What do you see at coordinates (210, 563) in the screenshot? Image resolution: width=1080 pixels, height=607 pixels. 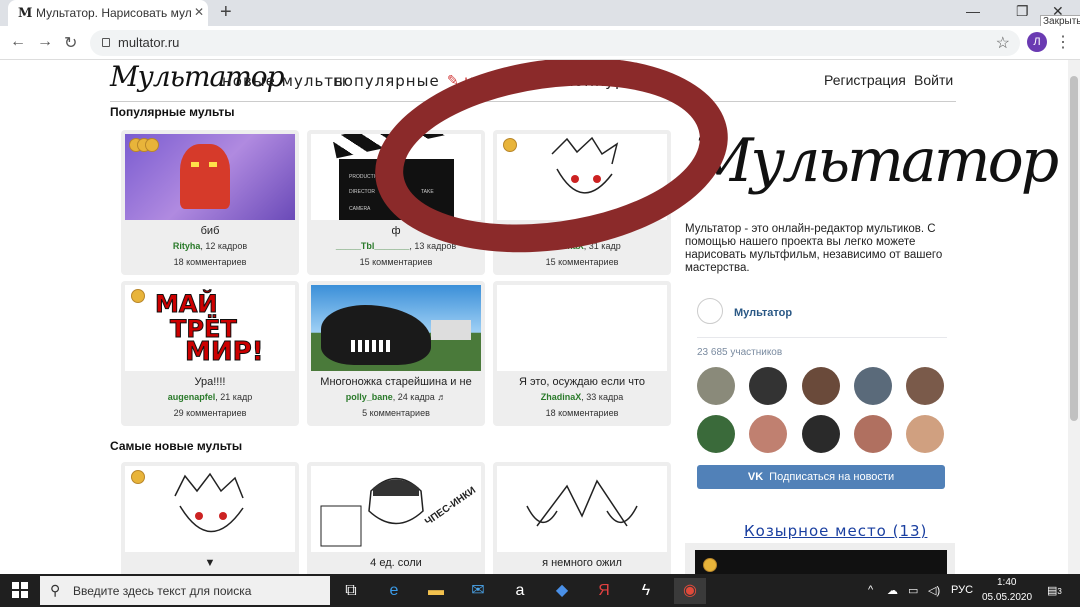 I see `cartoon-title: ▼` at bounding box center [210, 563].